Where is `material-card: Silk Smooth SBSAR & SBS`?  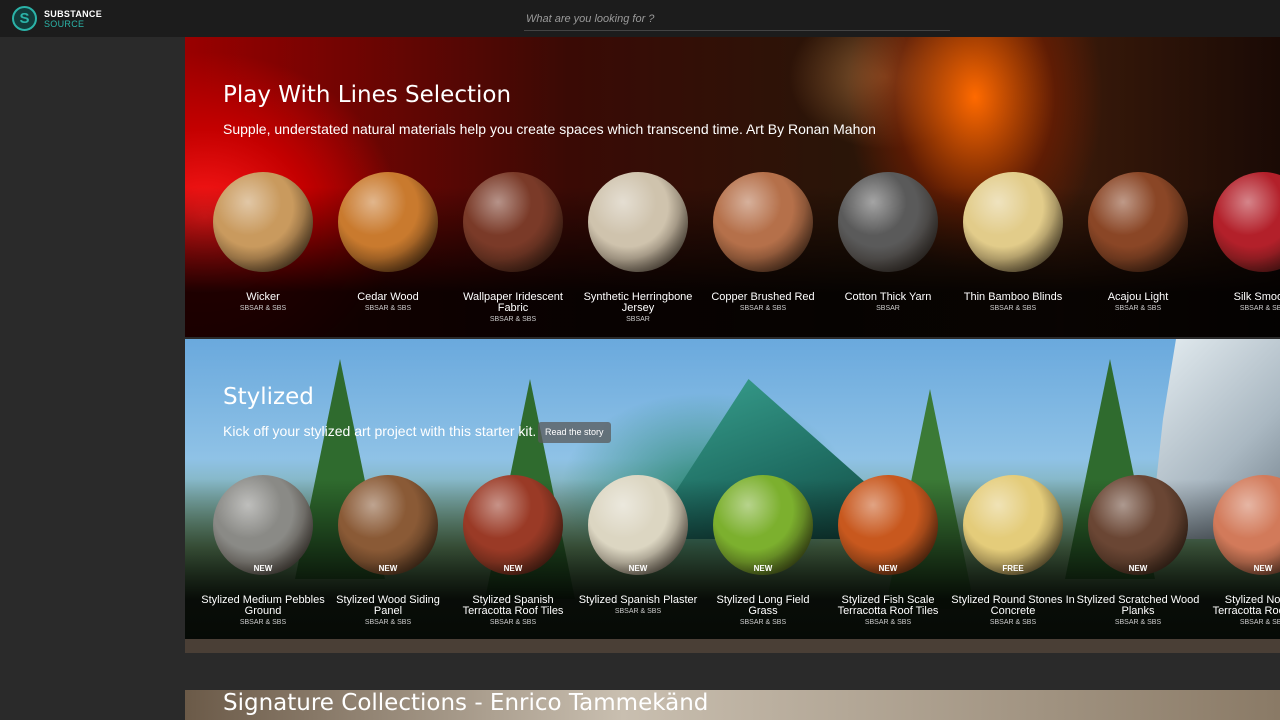 material-card: Silk Smooth SBSAR & SBS is located at coordinates (1240, 243).